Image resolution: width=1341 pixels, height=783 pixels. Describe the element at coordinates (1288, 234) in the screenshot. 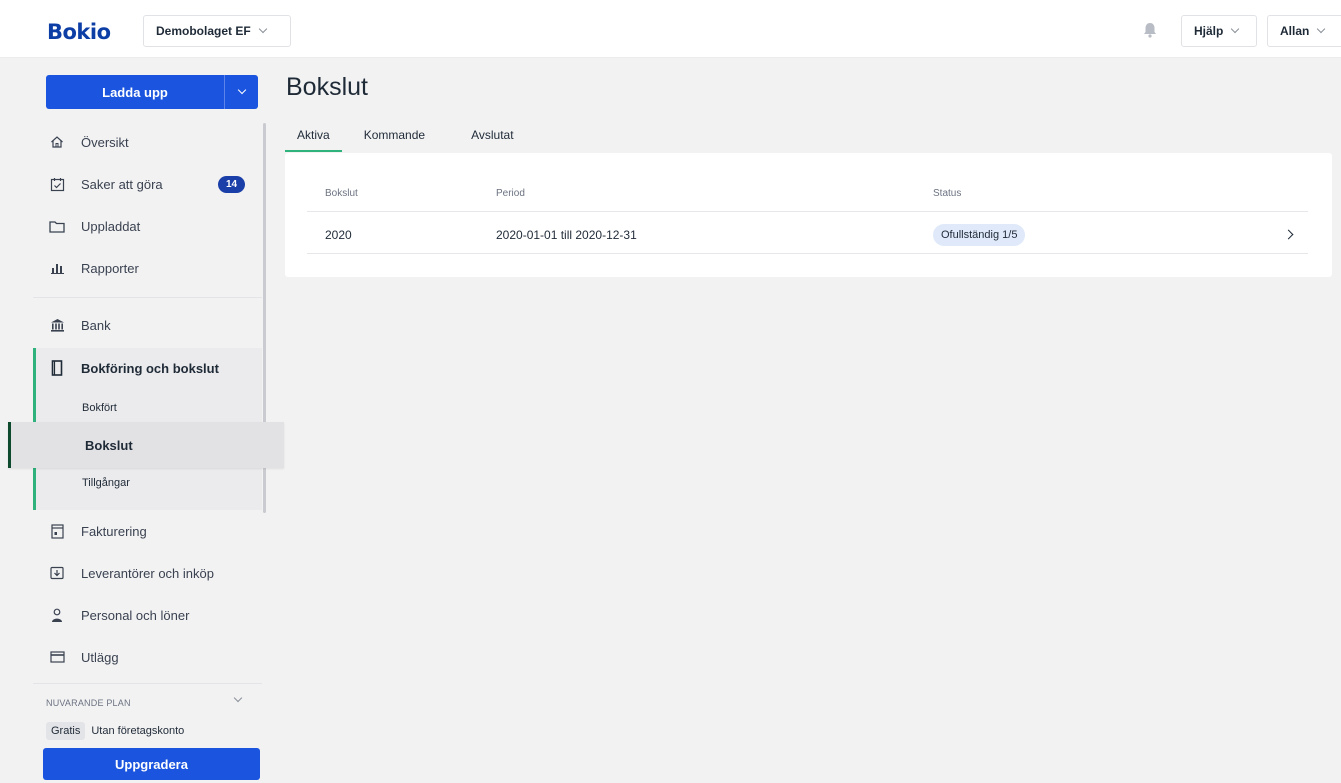

I see `chevron-right-icon` at that location.